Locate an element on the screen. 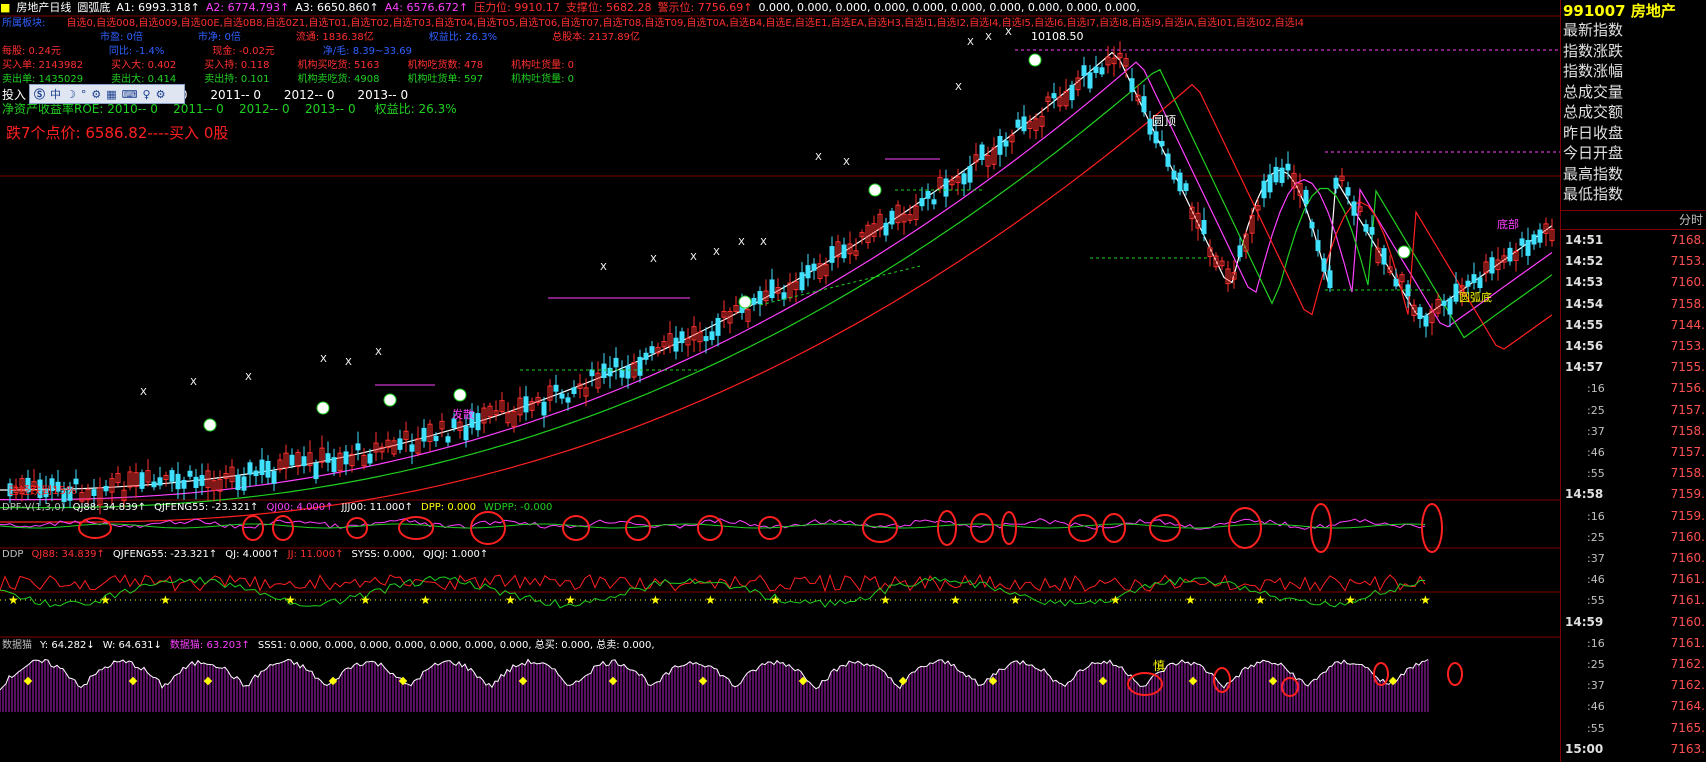 Image resolution: width=1706 pixels, height=762 pixels. ime-chinese-toggle: 中 is located at coordinates (55, 94).